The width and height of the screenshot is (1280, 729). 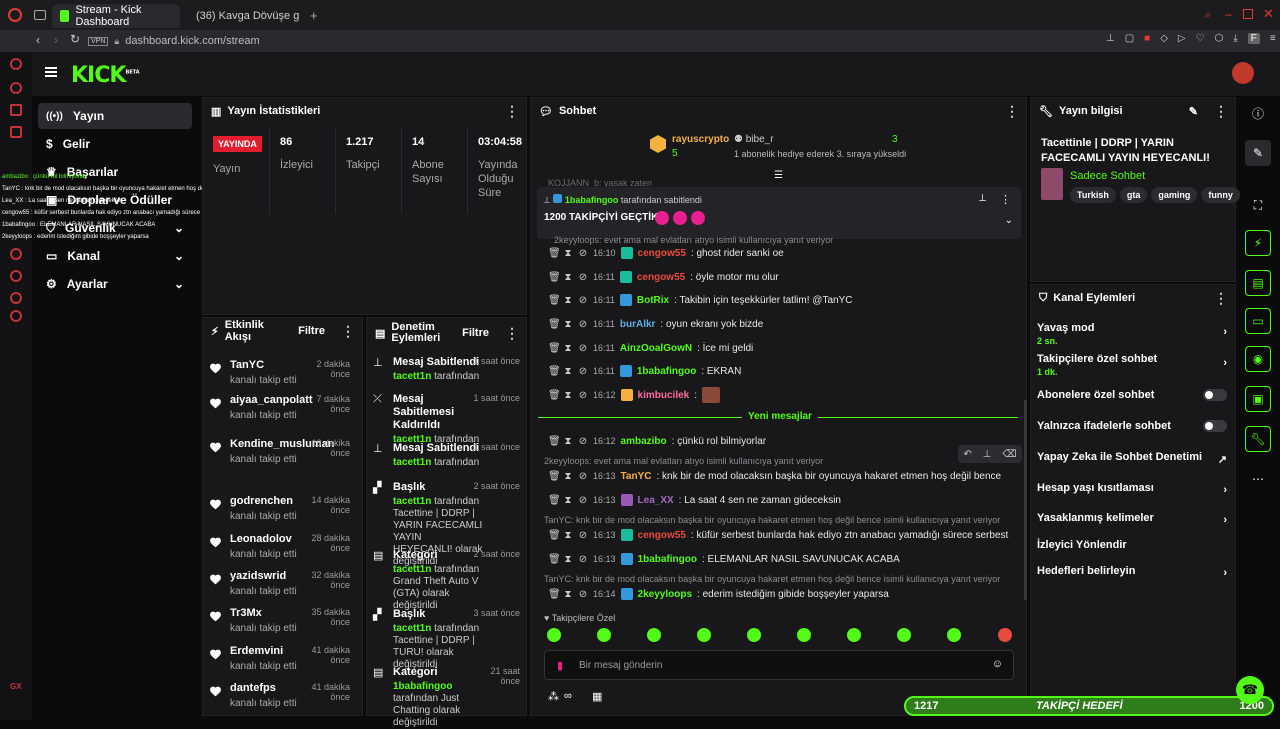 What do you see at coordinates (16, 686) in the screenshot?
I see `gx-icon: GX` at bounding box center [16, 686].